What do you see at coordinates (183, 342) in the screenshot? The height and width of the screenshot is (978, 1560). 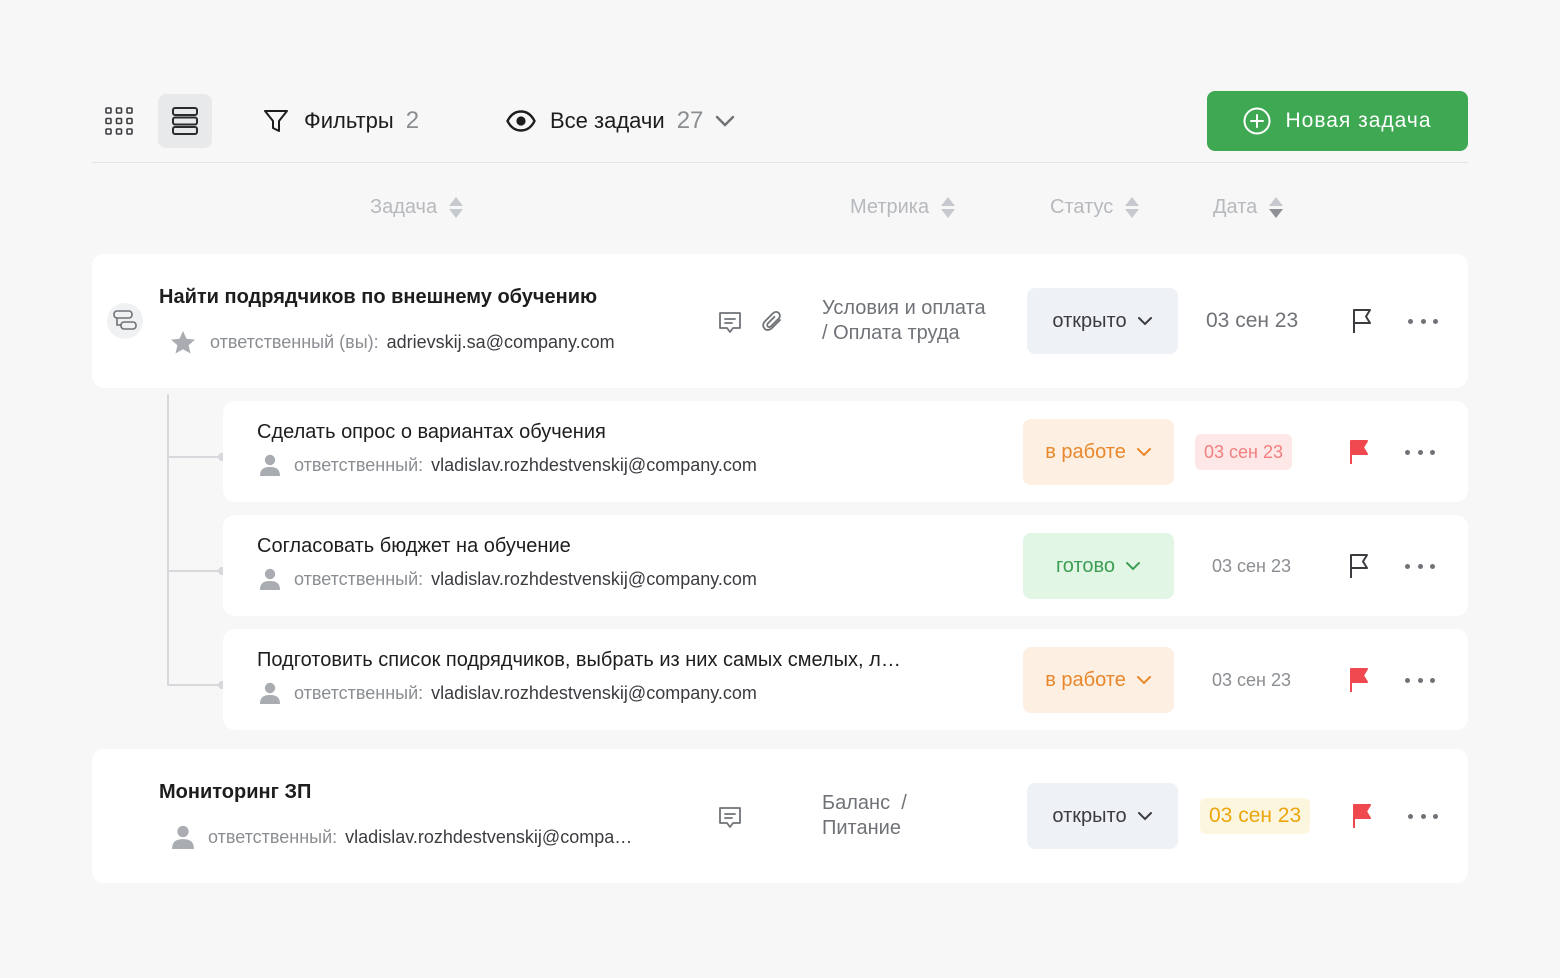 I see `star-icon` at bounding box center [183, 342].